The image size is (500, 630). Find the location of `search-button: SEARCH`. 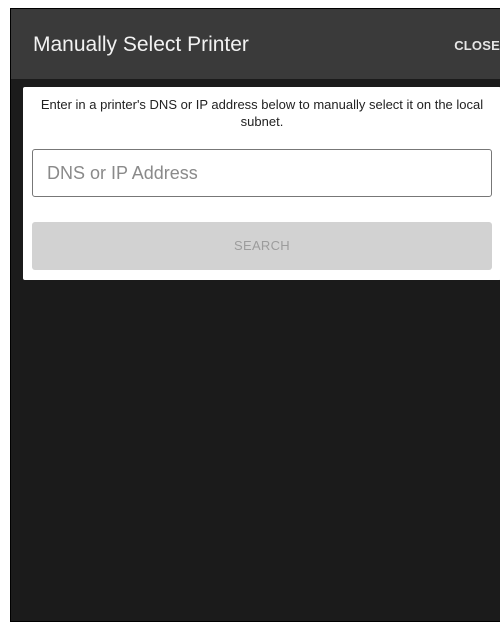

search-button: SEARCH is located at coordinates (262, 246).